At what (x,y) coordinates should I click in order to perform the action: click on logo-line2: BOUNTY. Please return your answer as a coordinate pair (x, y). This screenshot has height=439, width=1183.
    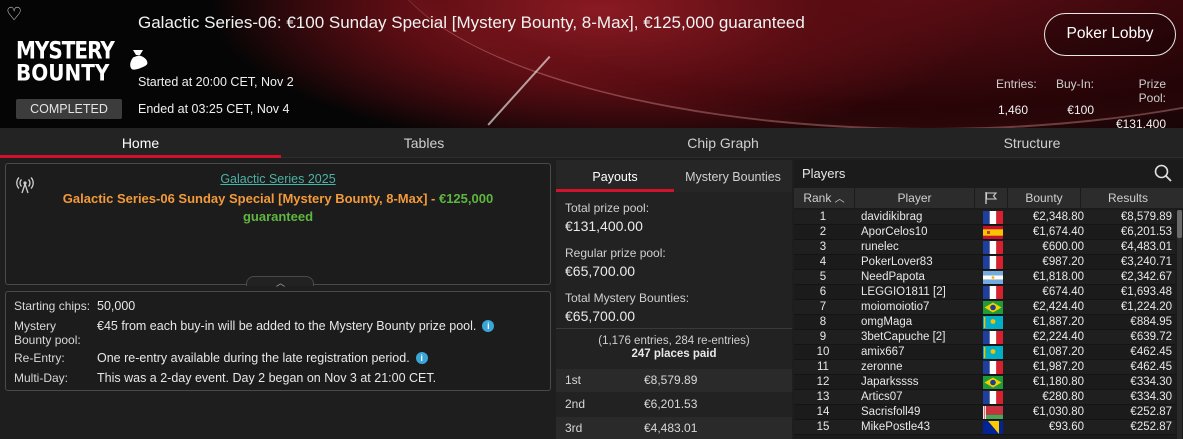
    Looking at the image, I should click on (63, 73).